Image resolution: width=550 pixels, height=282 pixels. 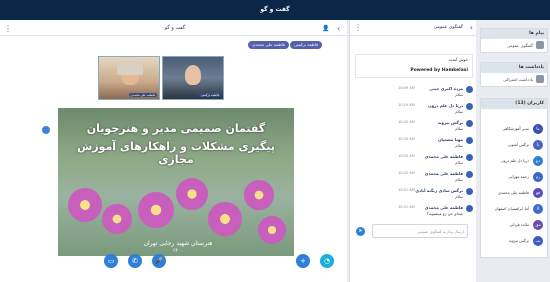 What do you see at coordinates (159, 261) in the screenshot?
I see `microphone-icon: 🎤` at bounding box center [159, 261].